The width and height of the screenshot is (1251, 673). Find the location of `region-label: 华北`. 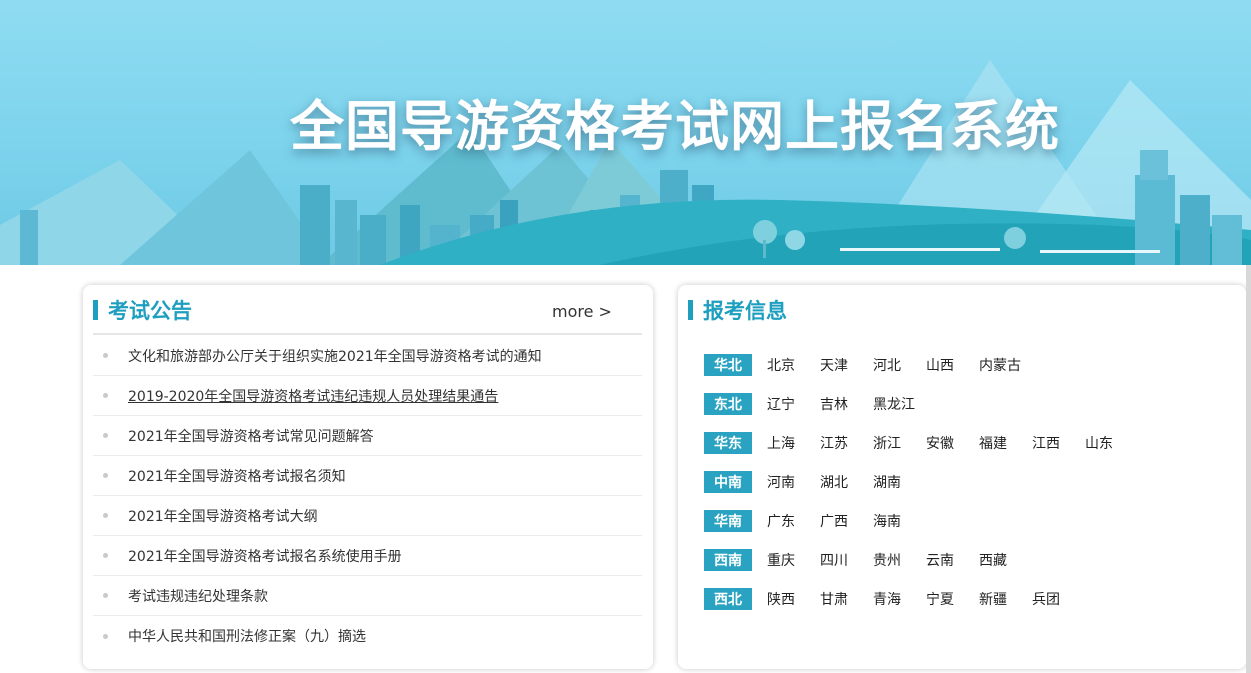

region-label: 华北 is located at coordinates (728, 364).